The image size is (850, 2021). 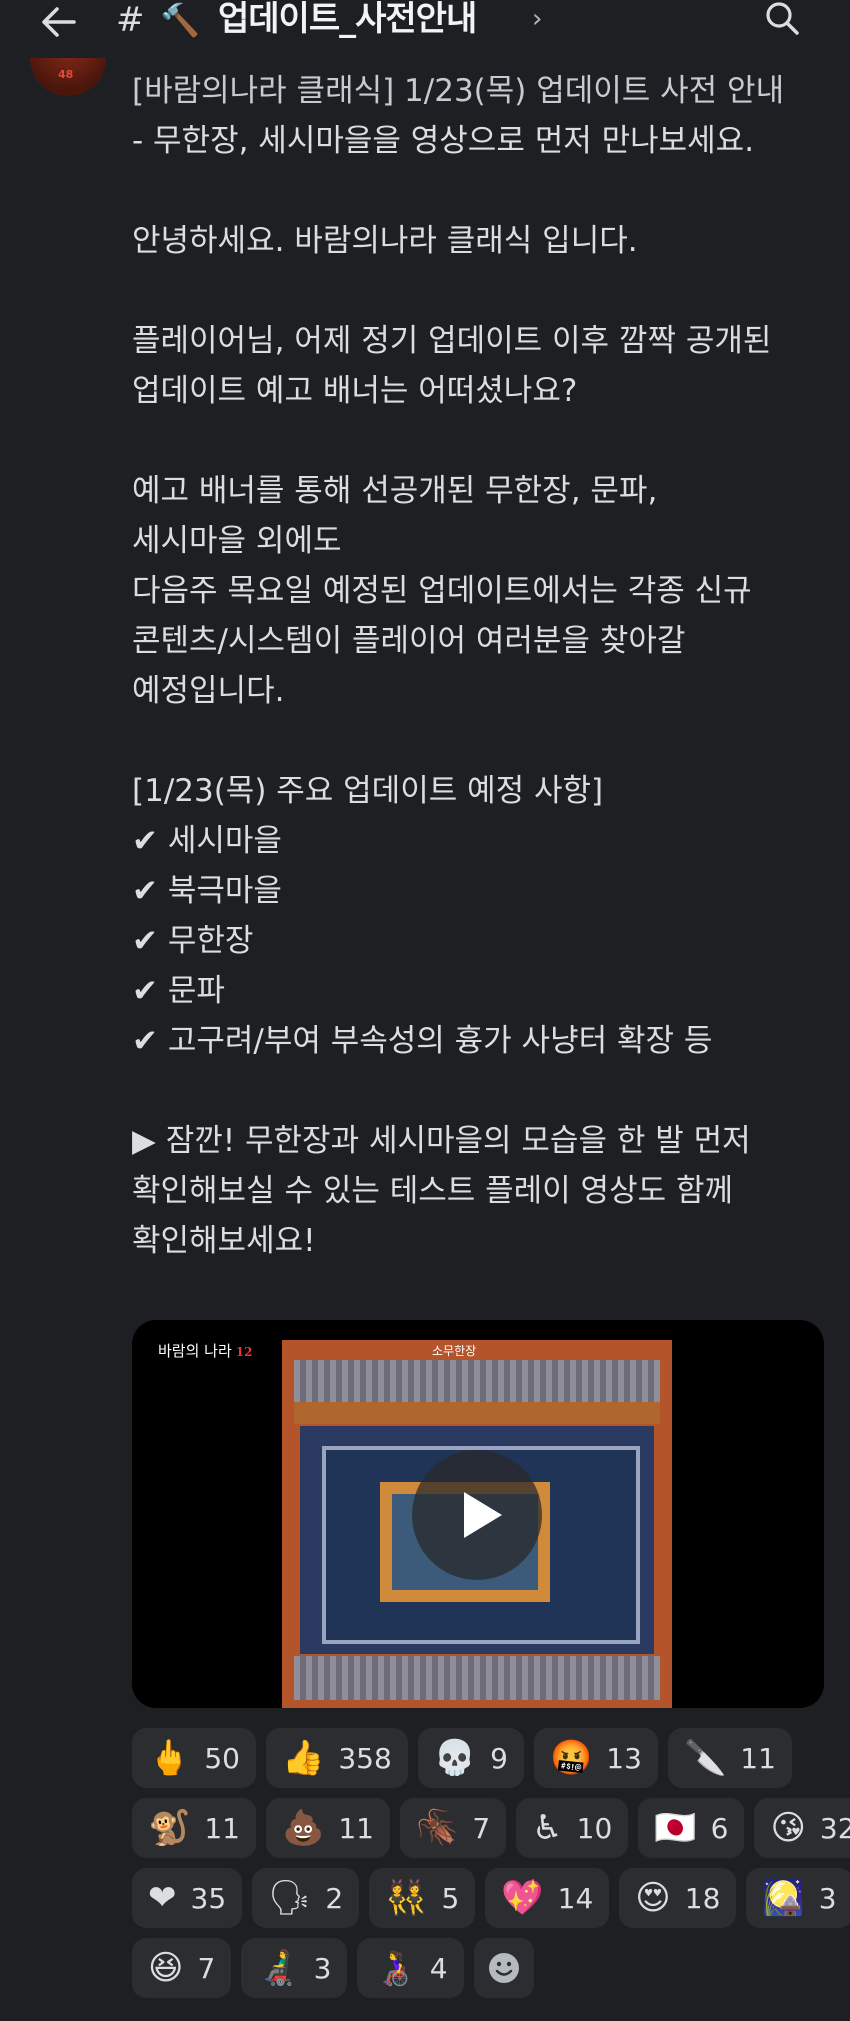 I want to click on top-bar: # 🔨 업데이트_사전안내 ›, so click(x=425, y=29).